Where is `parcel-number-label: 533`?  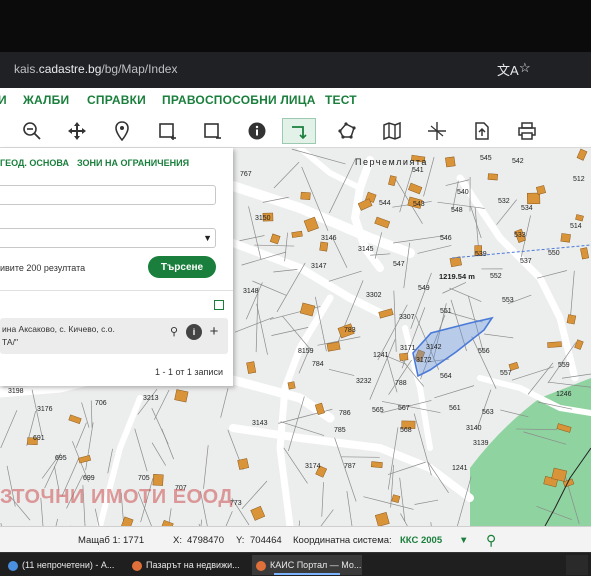 parcel-number-label: 533 is located at coordinates (520, 235).